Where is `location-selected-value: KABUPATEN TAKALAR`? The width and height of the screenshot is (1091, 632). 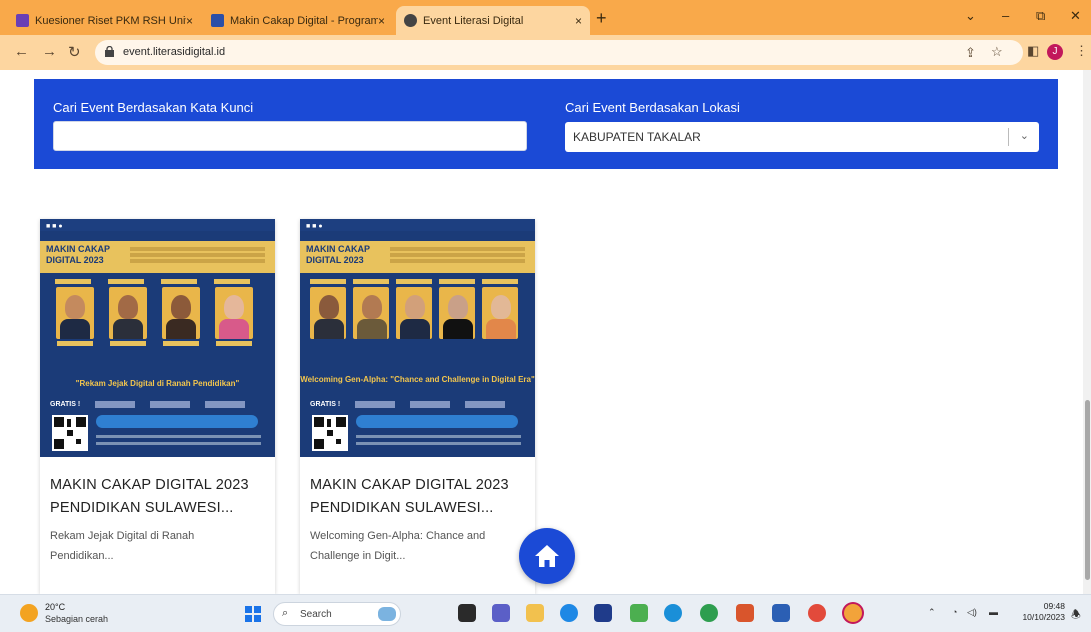
location-selected-value: KABUPATEN TAKALAR is located at coordinates (637, 137).